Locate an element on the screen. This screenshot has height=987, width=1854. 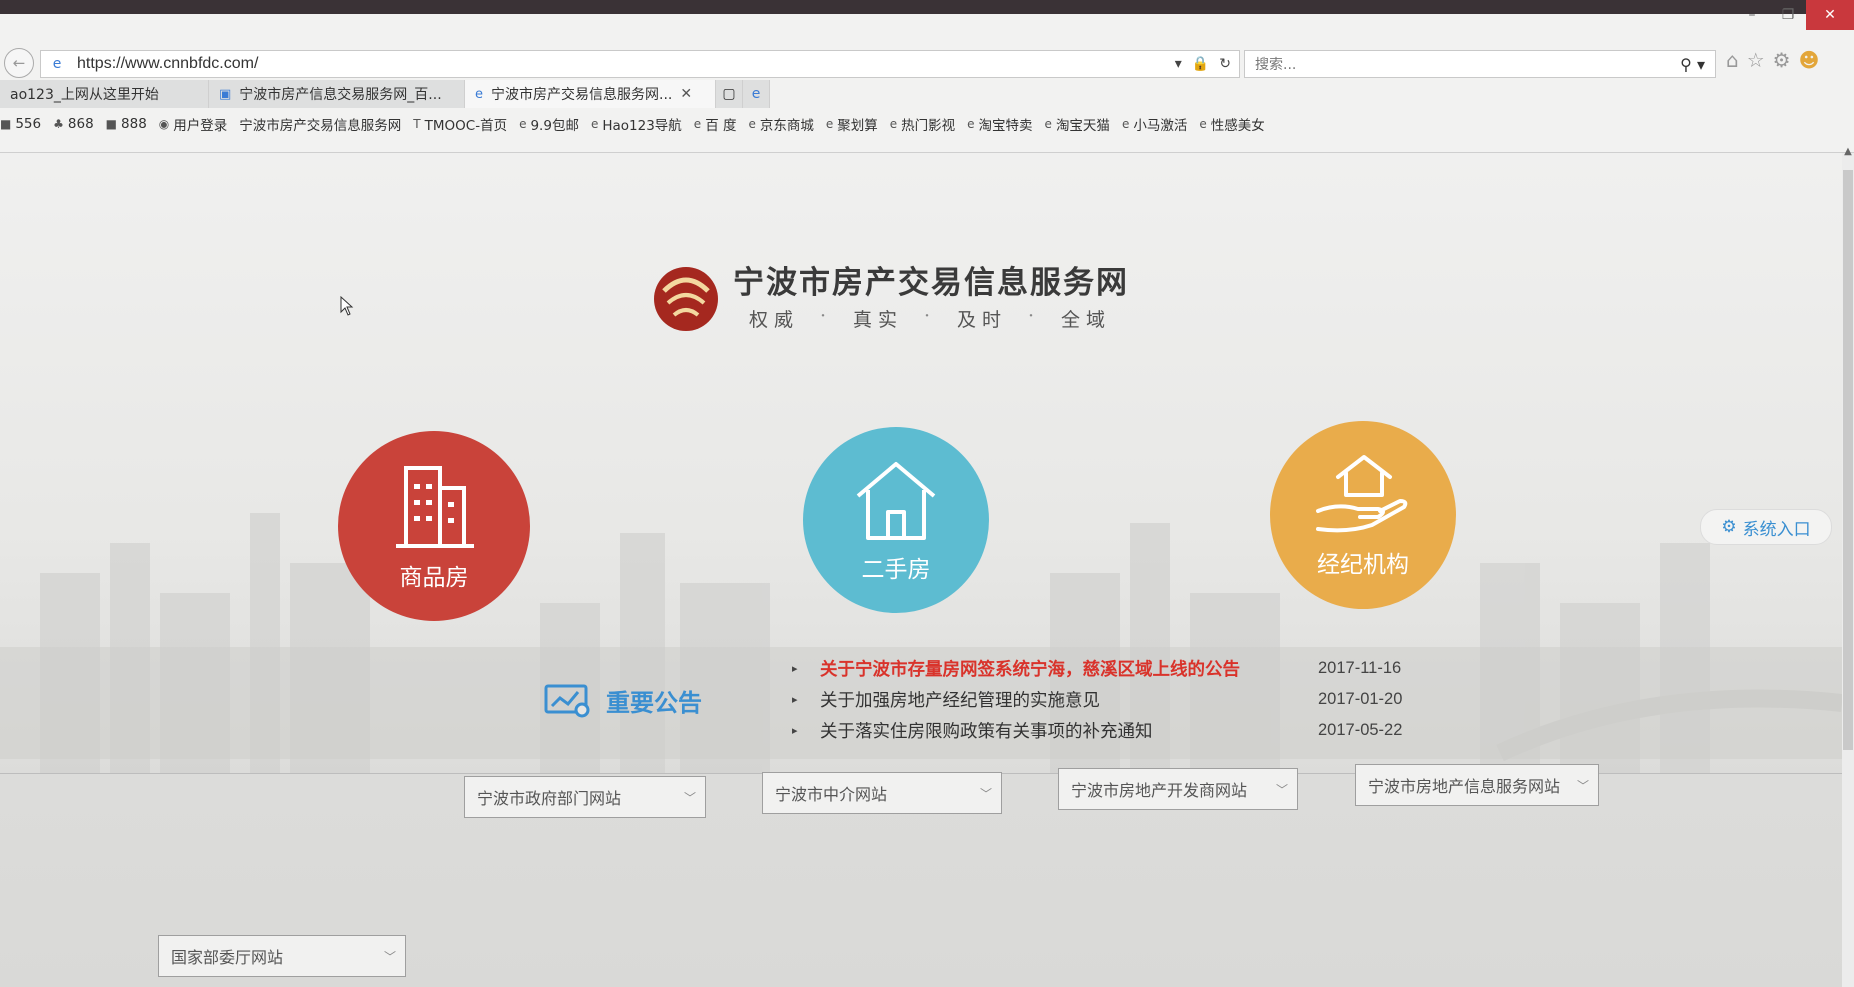
favorite-item: ■ 556 is located at coordinates (20, 124).